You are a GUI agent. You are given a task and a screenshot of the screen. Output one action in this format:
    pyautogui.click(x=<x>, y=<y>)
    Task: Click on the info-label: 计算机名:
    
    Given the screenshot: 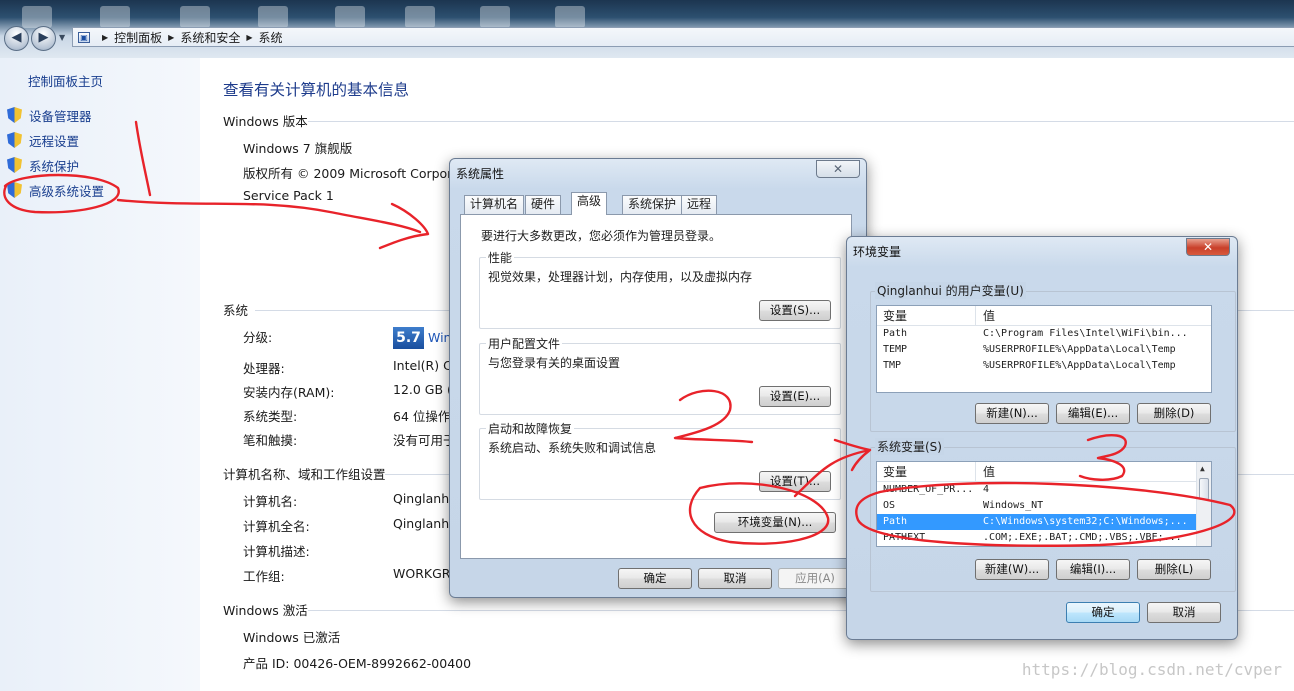 What is the action you would take?
    pyautogui.click(x=270, y=501)
    